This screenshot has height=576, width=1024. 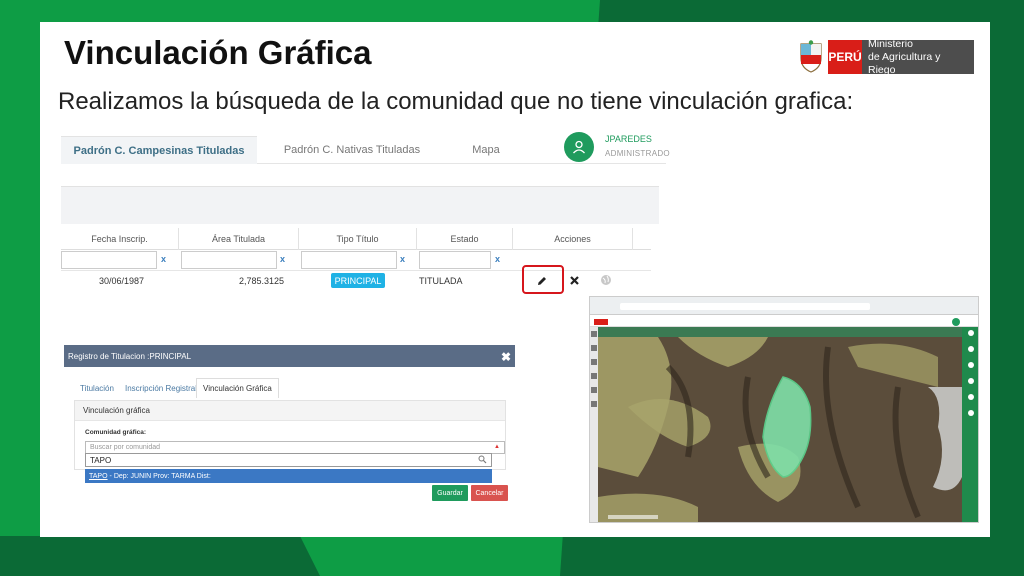 I want to click on edit-action-highlight, so click(x=543, y=279).